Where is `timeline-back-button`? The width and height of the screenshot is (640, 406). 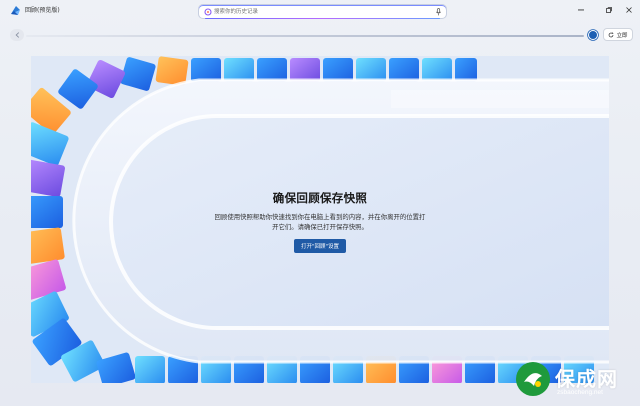 timeline-back-button is located at coordinates (17, 35).